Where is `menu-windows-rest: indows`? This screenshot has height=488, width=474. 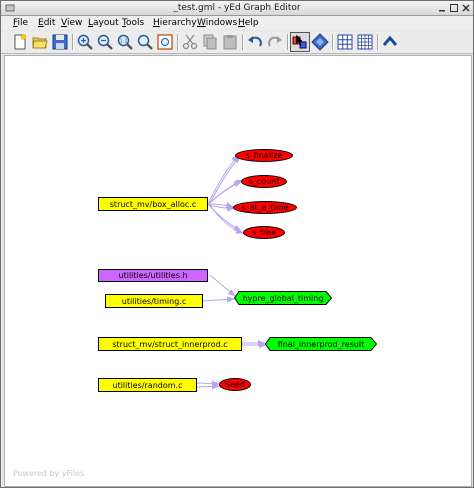 menu-windows-rest: indows is located at coordinates (221, 23).